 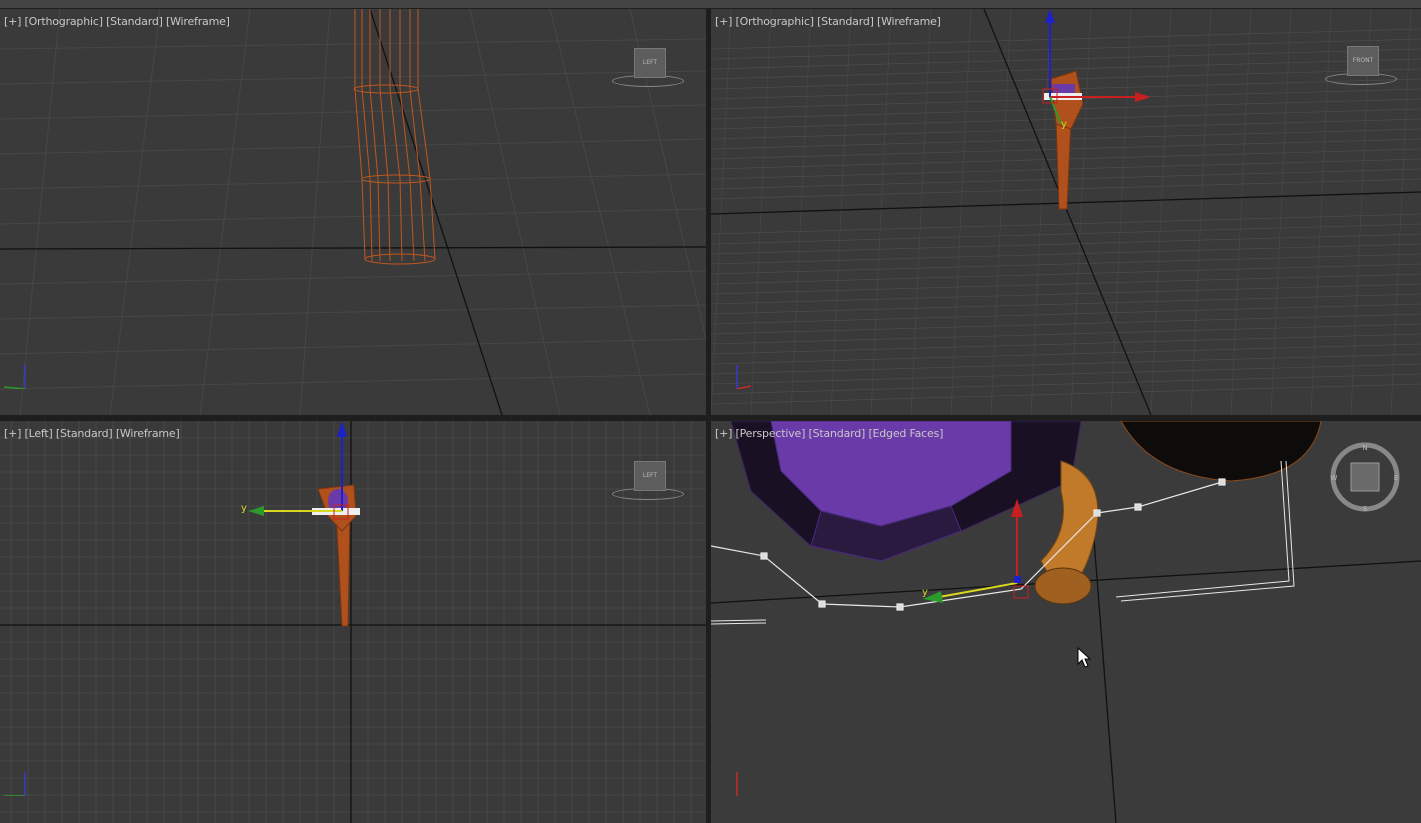 What do you see at coordinates (1334, 478) in the screenshot?
I see `compass-w: W` at bounding box center [1334, 478].